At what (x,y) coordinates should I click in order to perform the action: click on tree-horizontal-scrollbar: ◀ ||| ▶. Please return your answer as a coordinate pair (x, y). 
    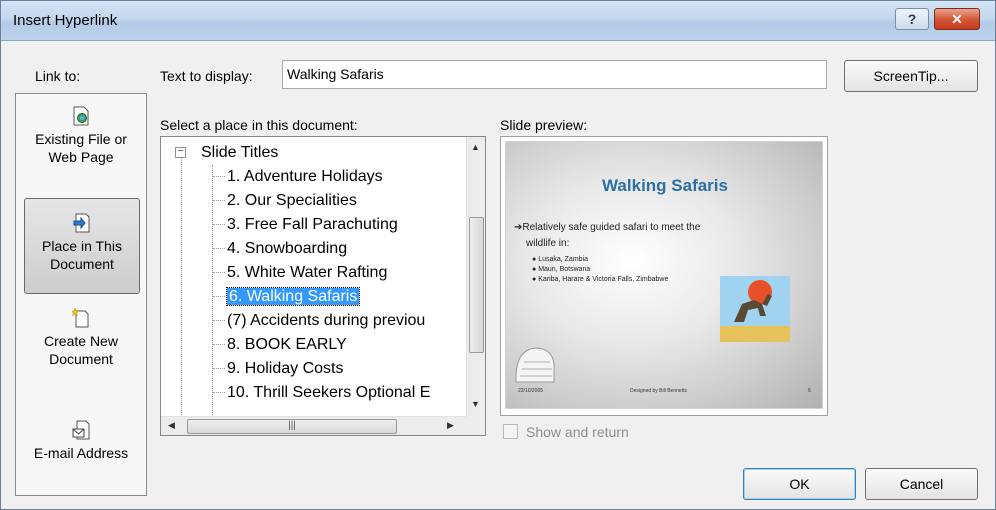
    Looking at the image, I should click on (313, 425).